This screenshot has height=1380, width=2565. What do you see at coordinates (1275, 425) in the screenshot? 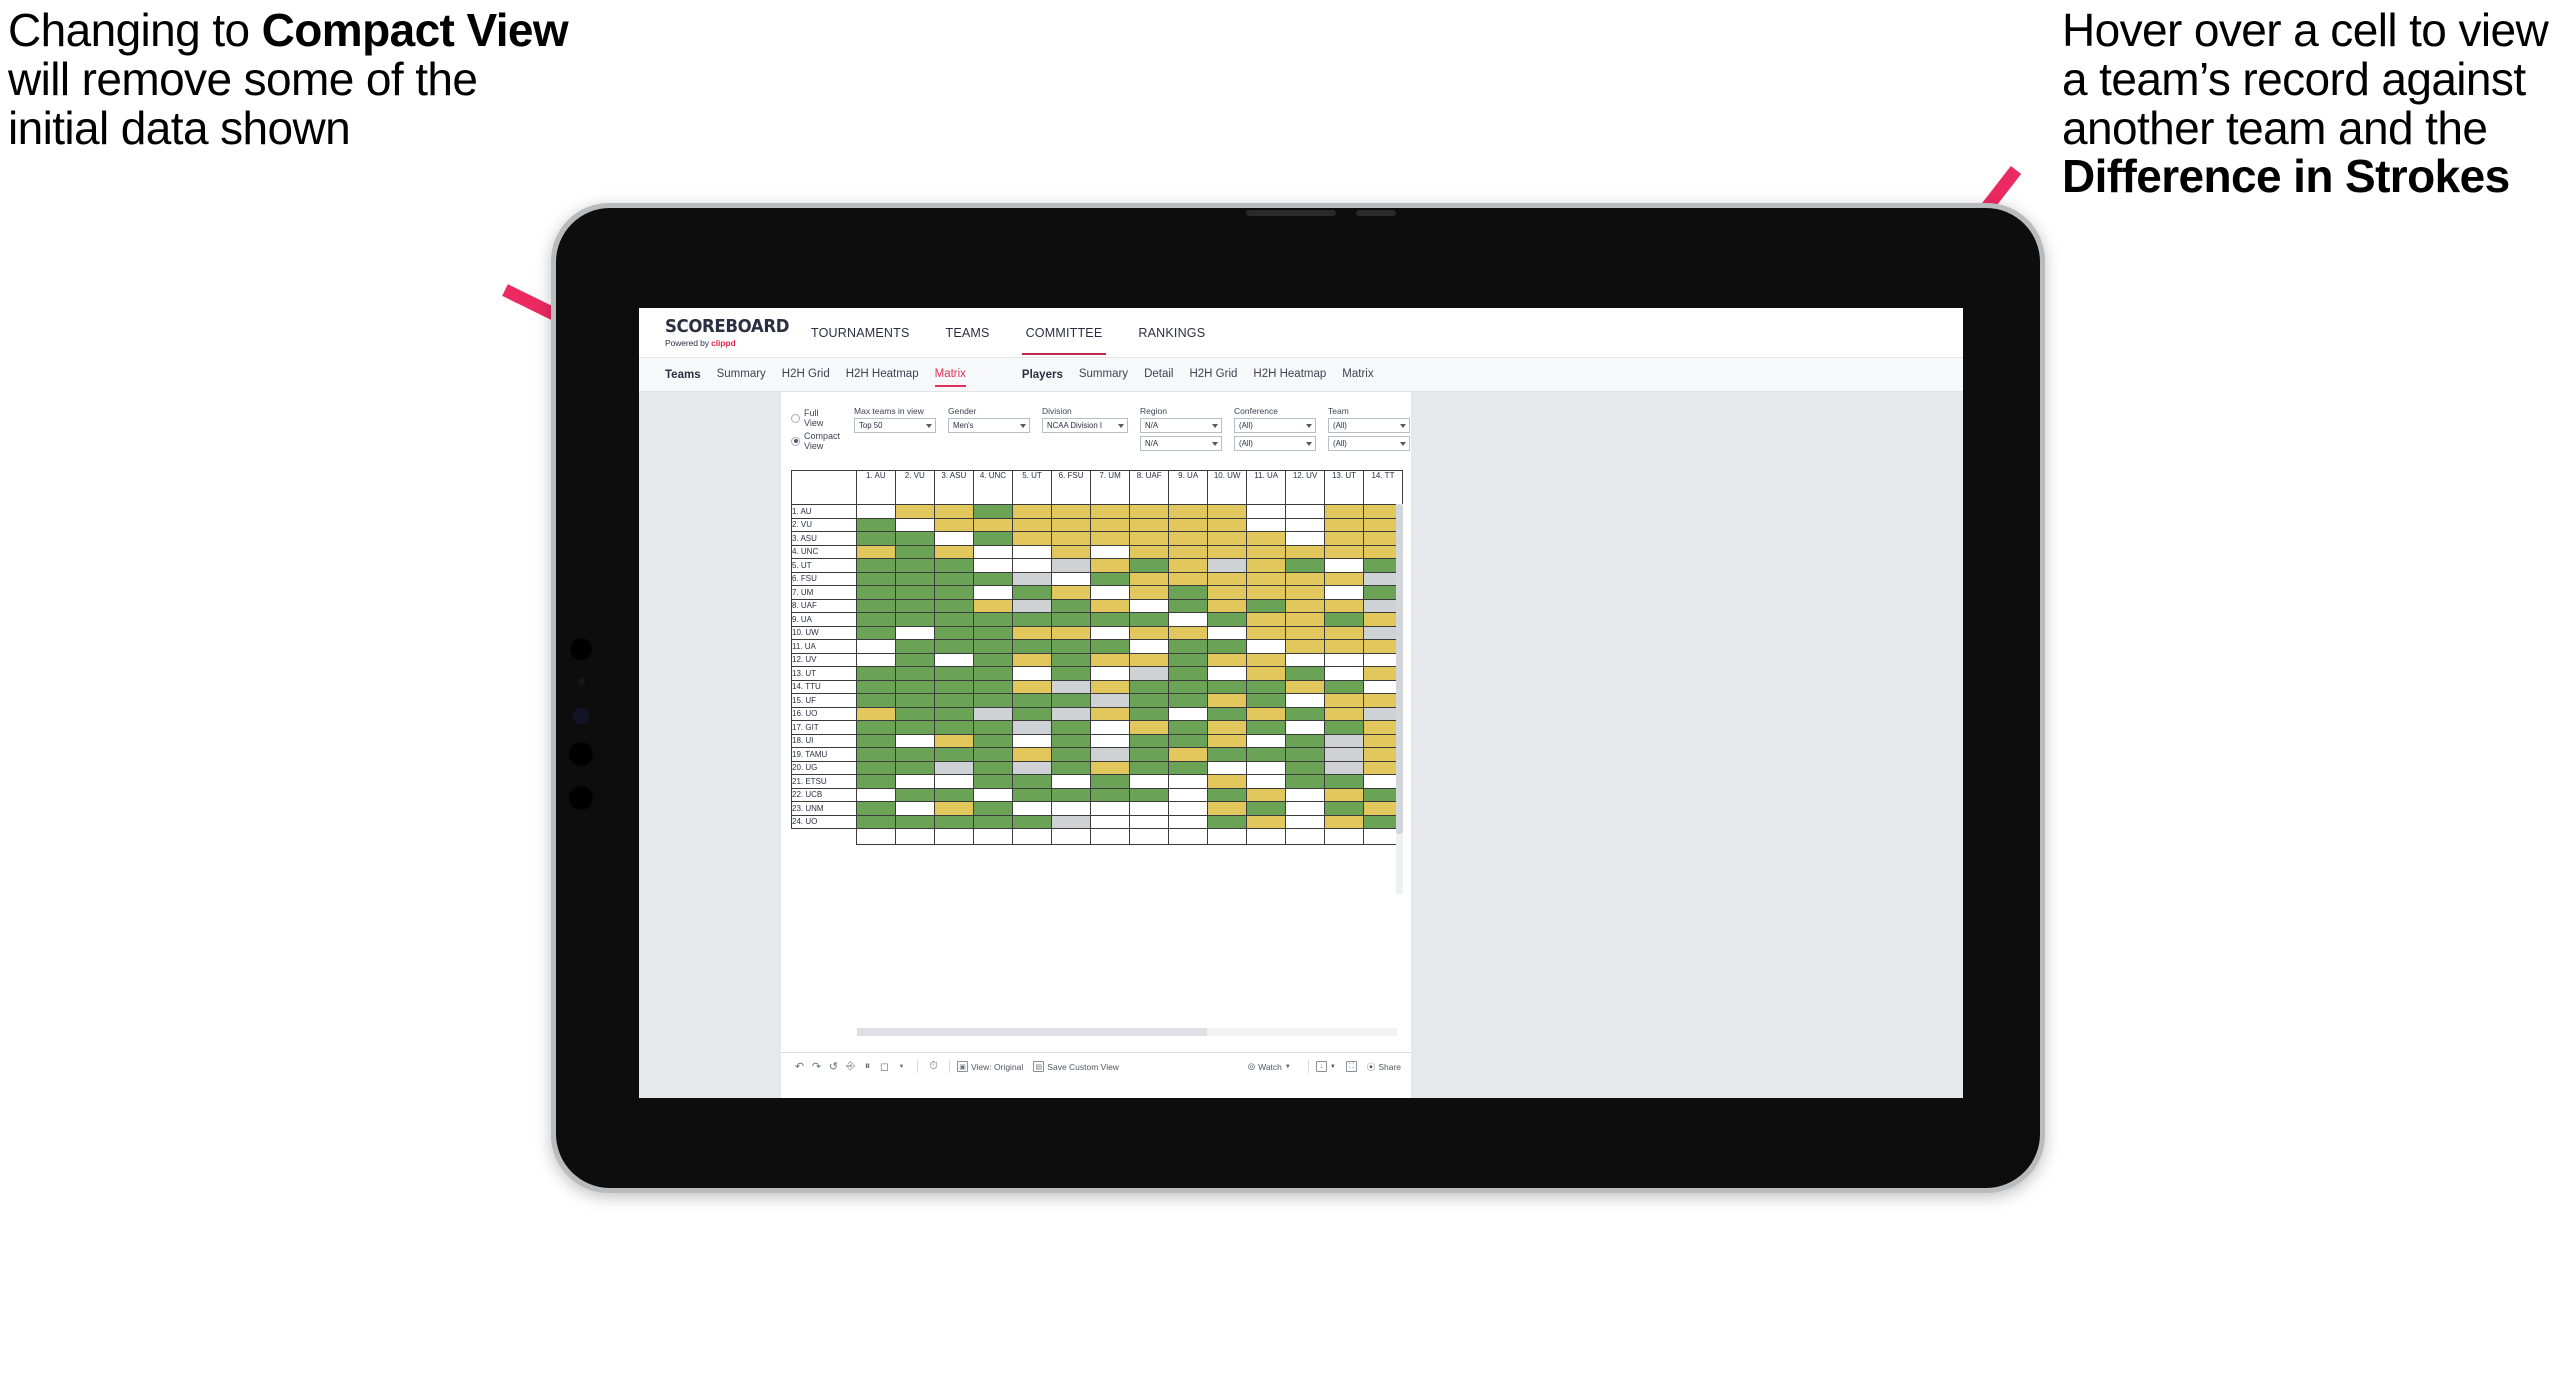
I see `filter-conference-select-1: (All)` at bounding box center [1275, 425].